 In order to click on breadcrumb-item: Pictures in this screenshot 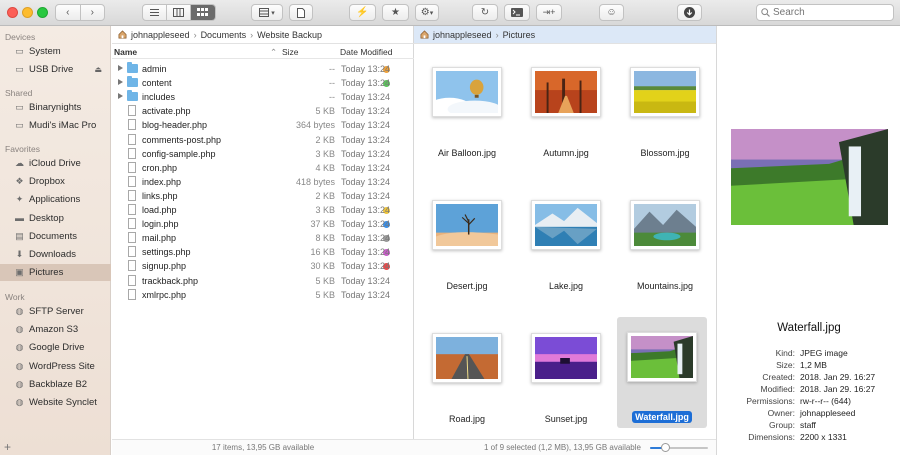, I will do `click(519, 35)`.